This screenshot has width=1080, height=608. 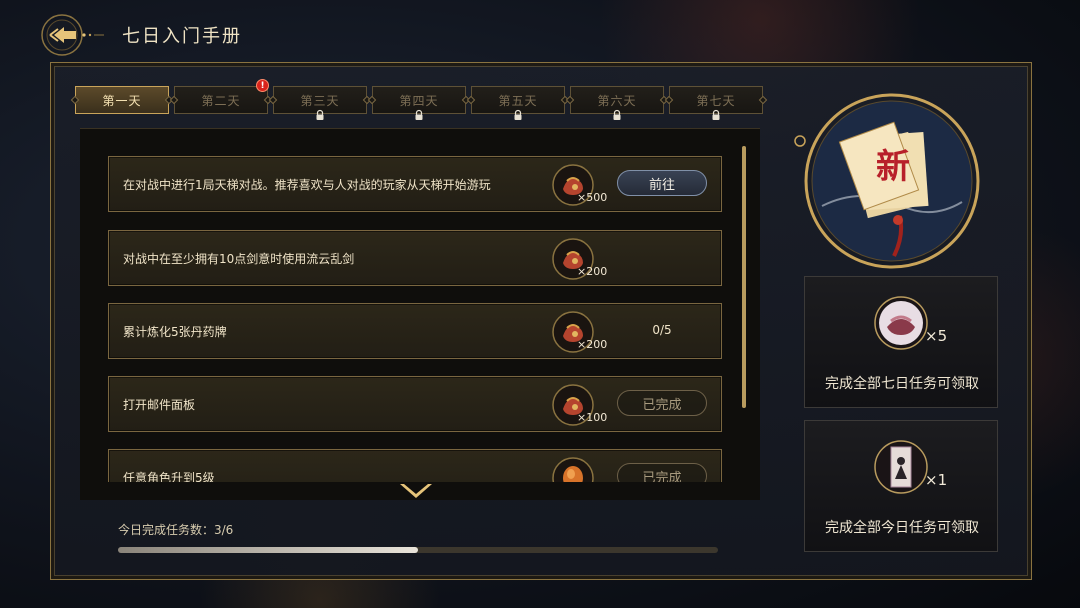 I want to click on task-description: 累计炼化5张丹药牌, so click(x=175, y=332).